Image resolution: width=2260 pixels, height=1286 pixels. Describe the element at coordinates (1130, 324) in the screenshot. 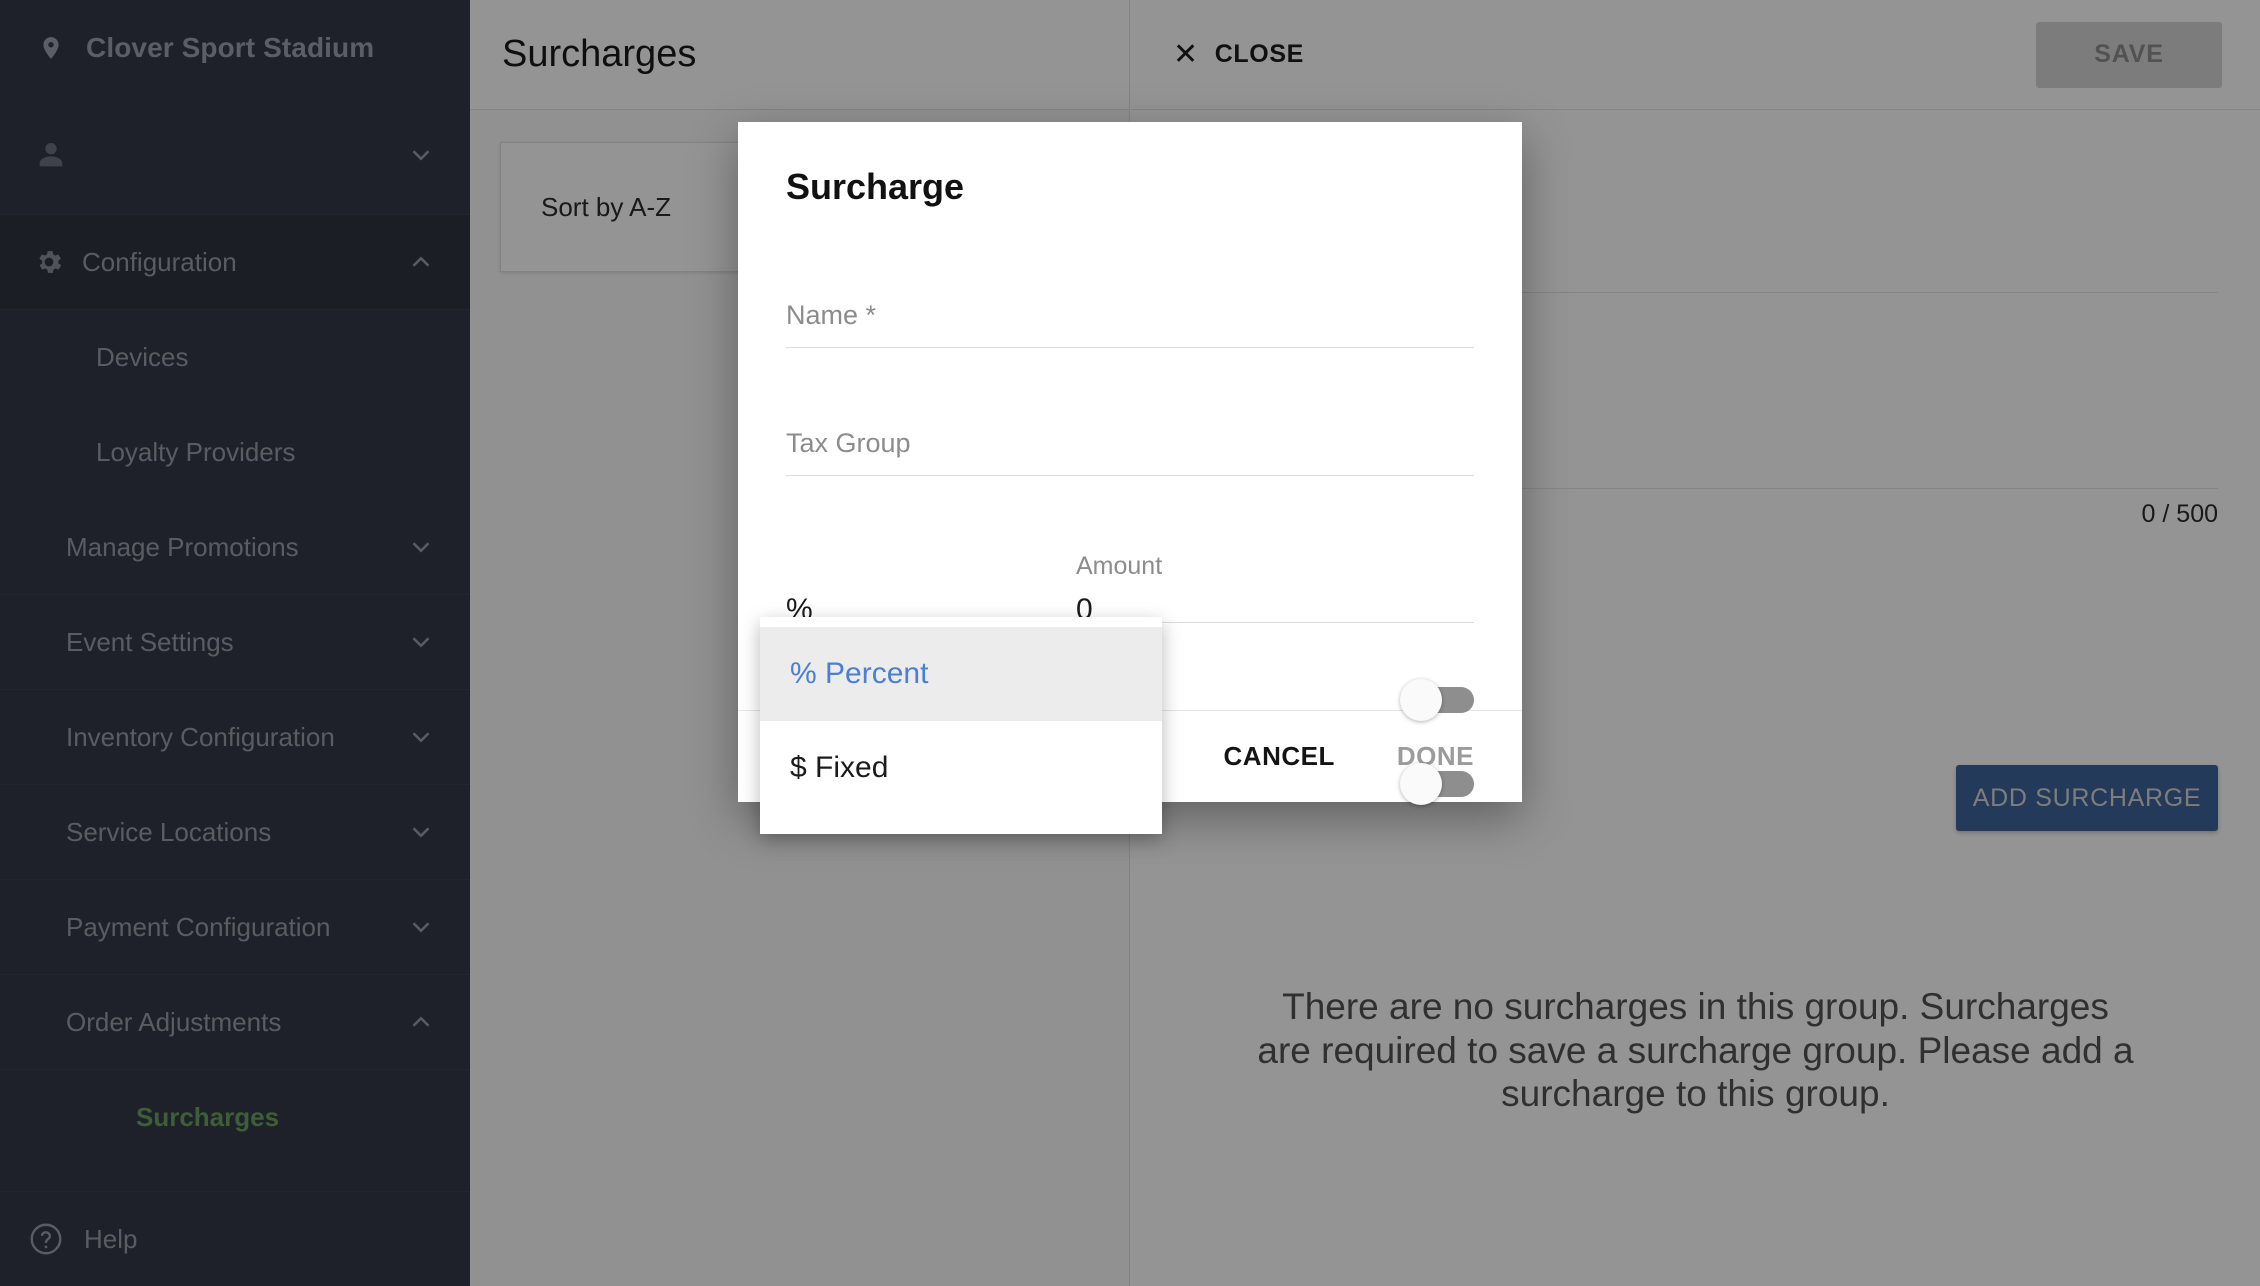

I see `name-field: Name *` at that location.